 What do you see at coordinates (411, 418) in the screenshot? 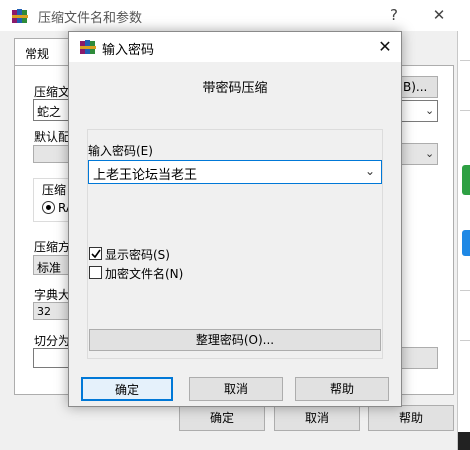
I see `main-help-footer-button: 帮助` at bounding box center [411, 418].